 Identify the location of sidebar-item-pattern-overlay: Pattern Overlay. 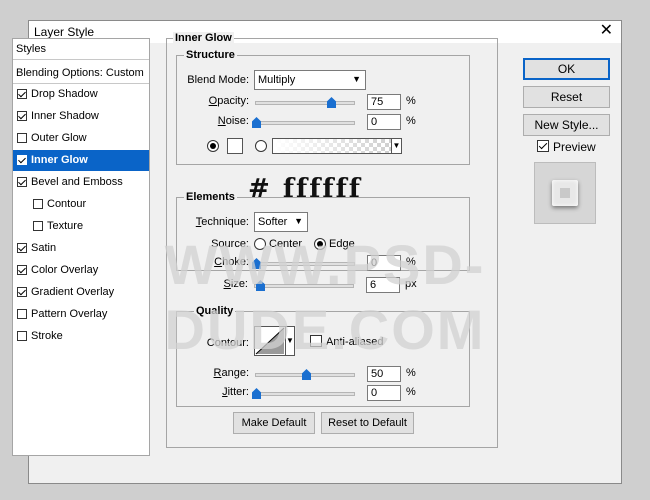
(81, 314).